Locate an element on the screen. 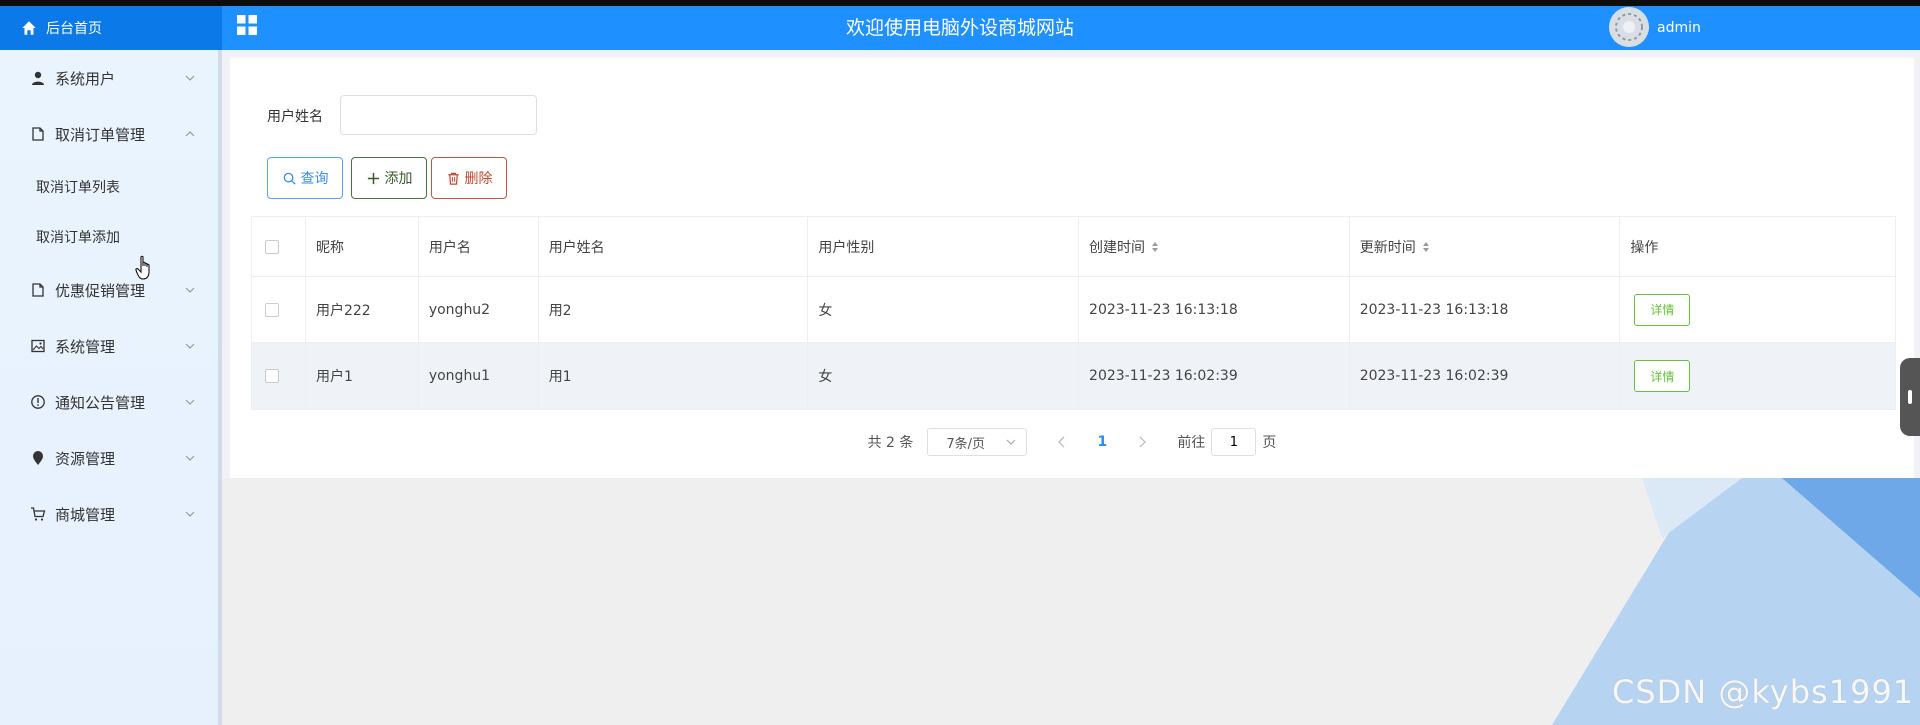 The image size is (1920, 725). cell-updated: 2023-11-23 16:02:39 is located at coordinates (1485, 376).